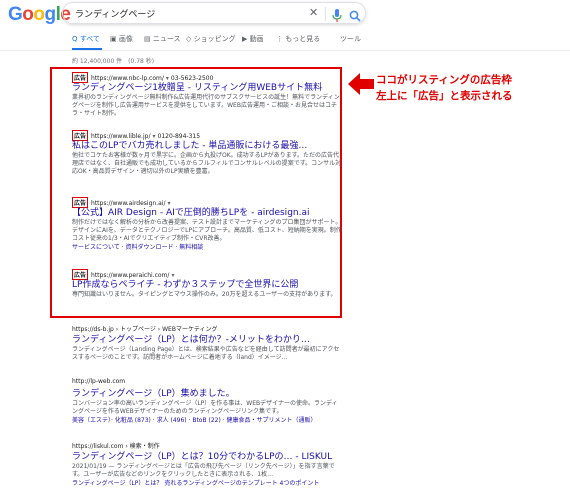  I want to click on breadcrumb: http://lp-web.com, so click(207, 383).